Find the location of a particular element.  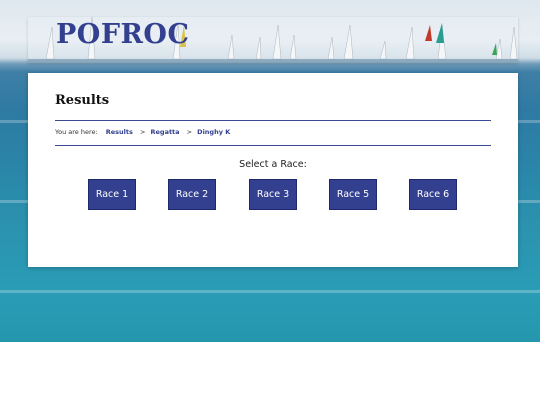

race-2-button: Race 2 is located at coordinates (192, 194).